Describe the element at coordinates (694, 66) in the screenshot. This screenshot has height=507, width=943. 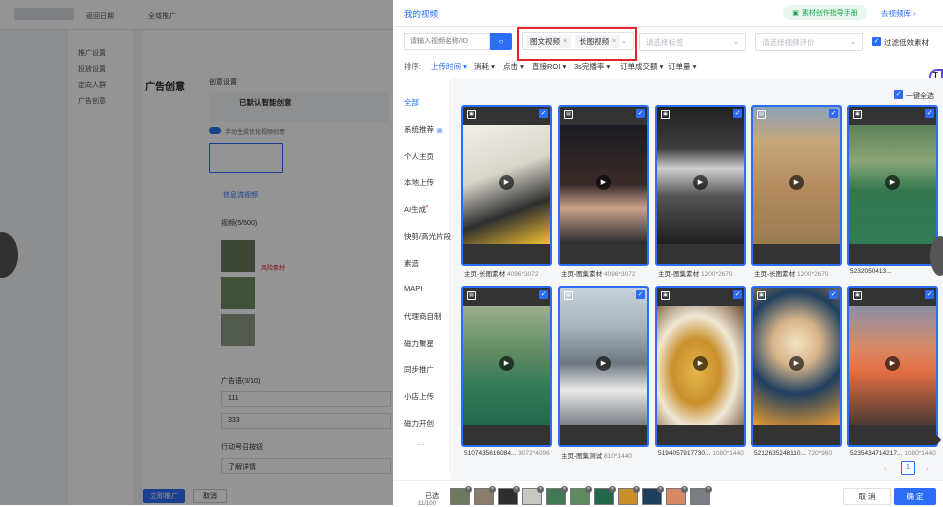
I see `sort-caret-icon: ▾` at that location.